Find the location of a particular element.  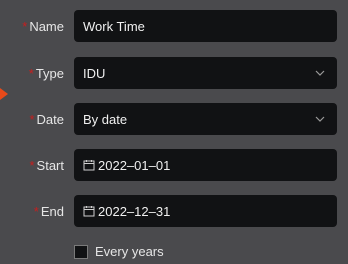

every-years-option: Every years is located at coordinates (119, 251).